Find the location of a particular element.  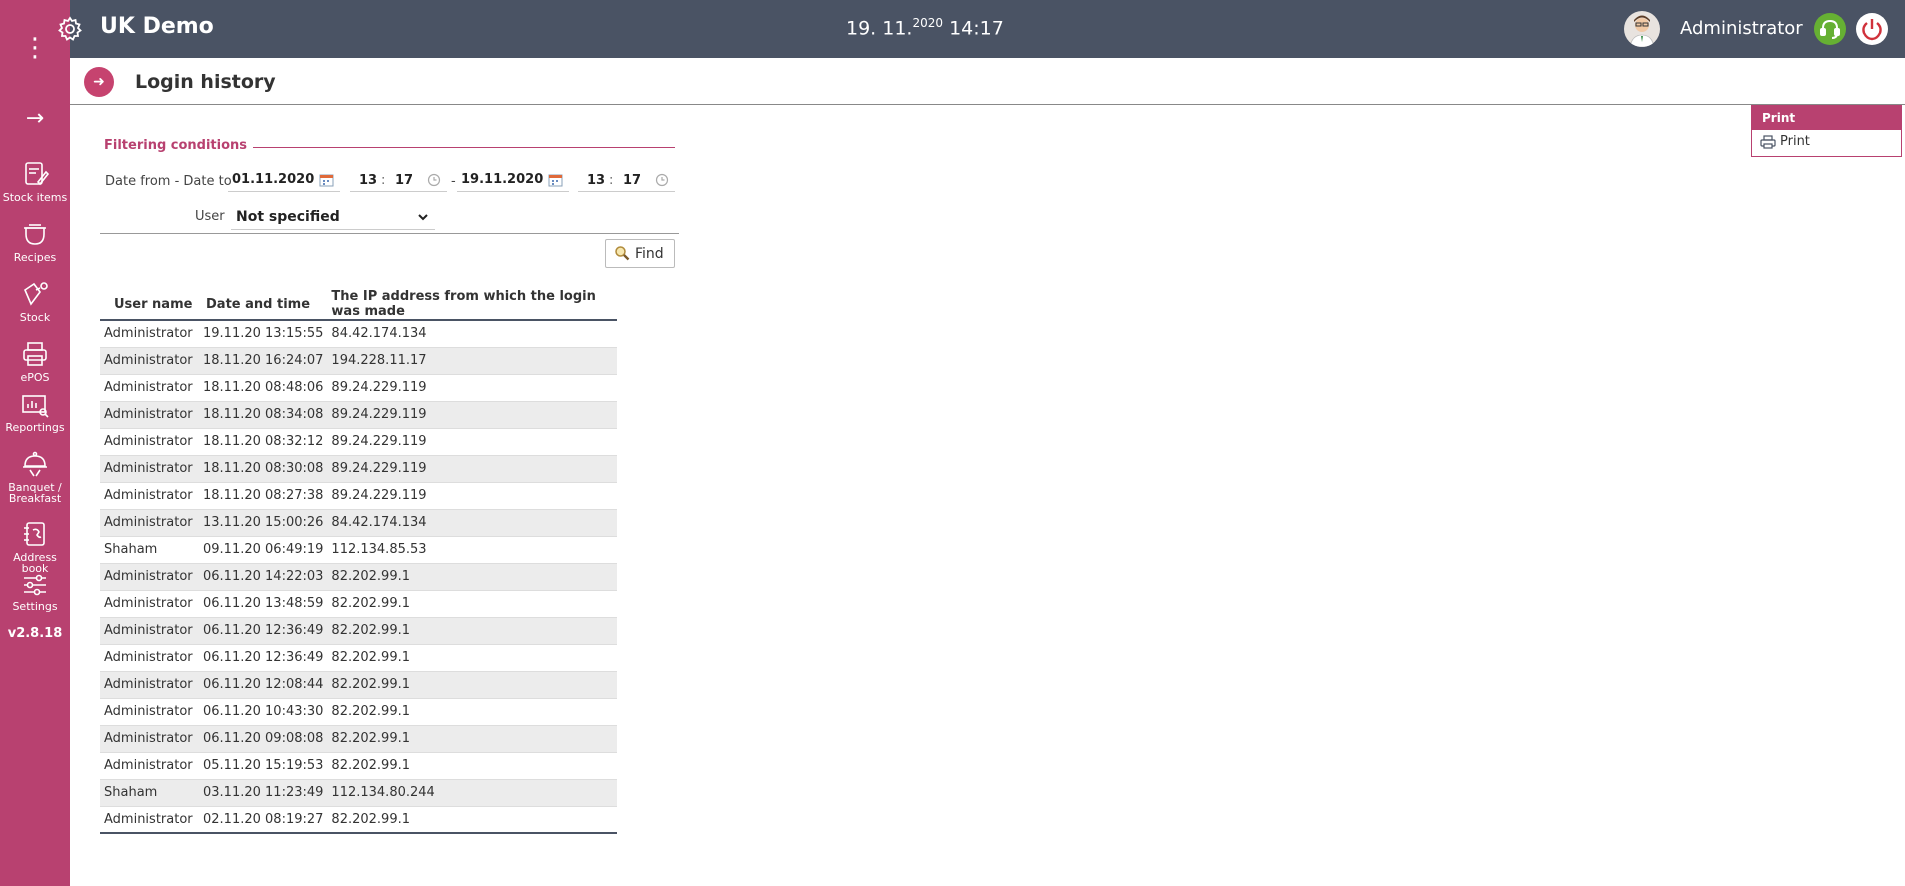

user-avatar-icon is located at coordinates (1642, 31).